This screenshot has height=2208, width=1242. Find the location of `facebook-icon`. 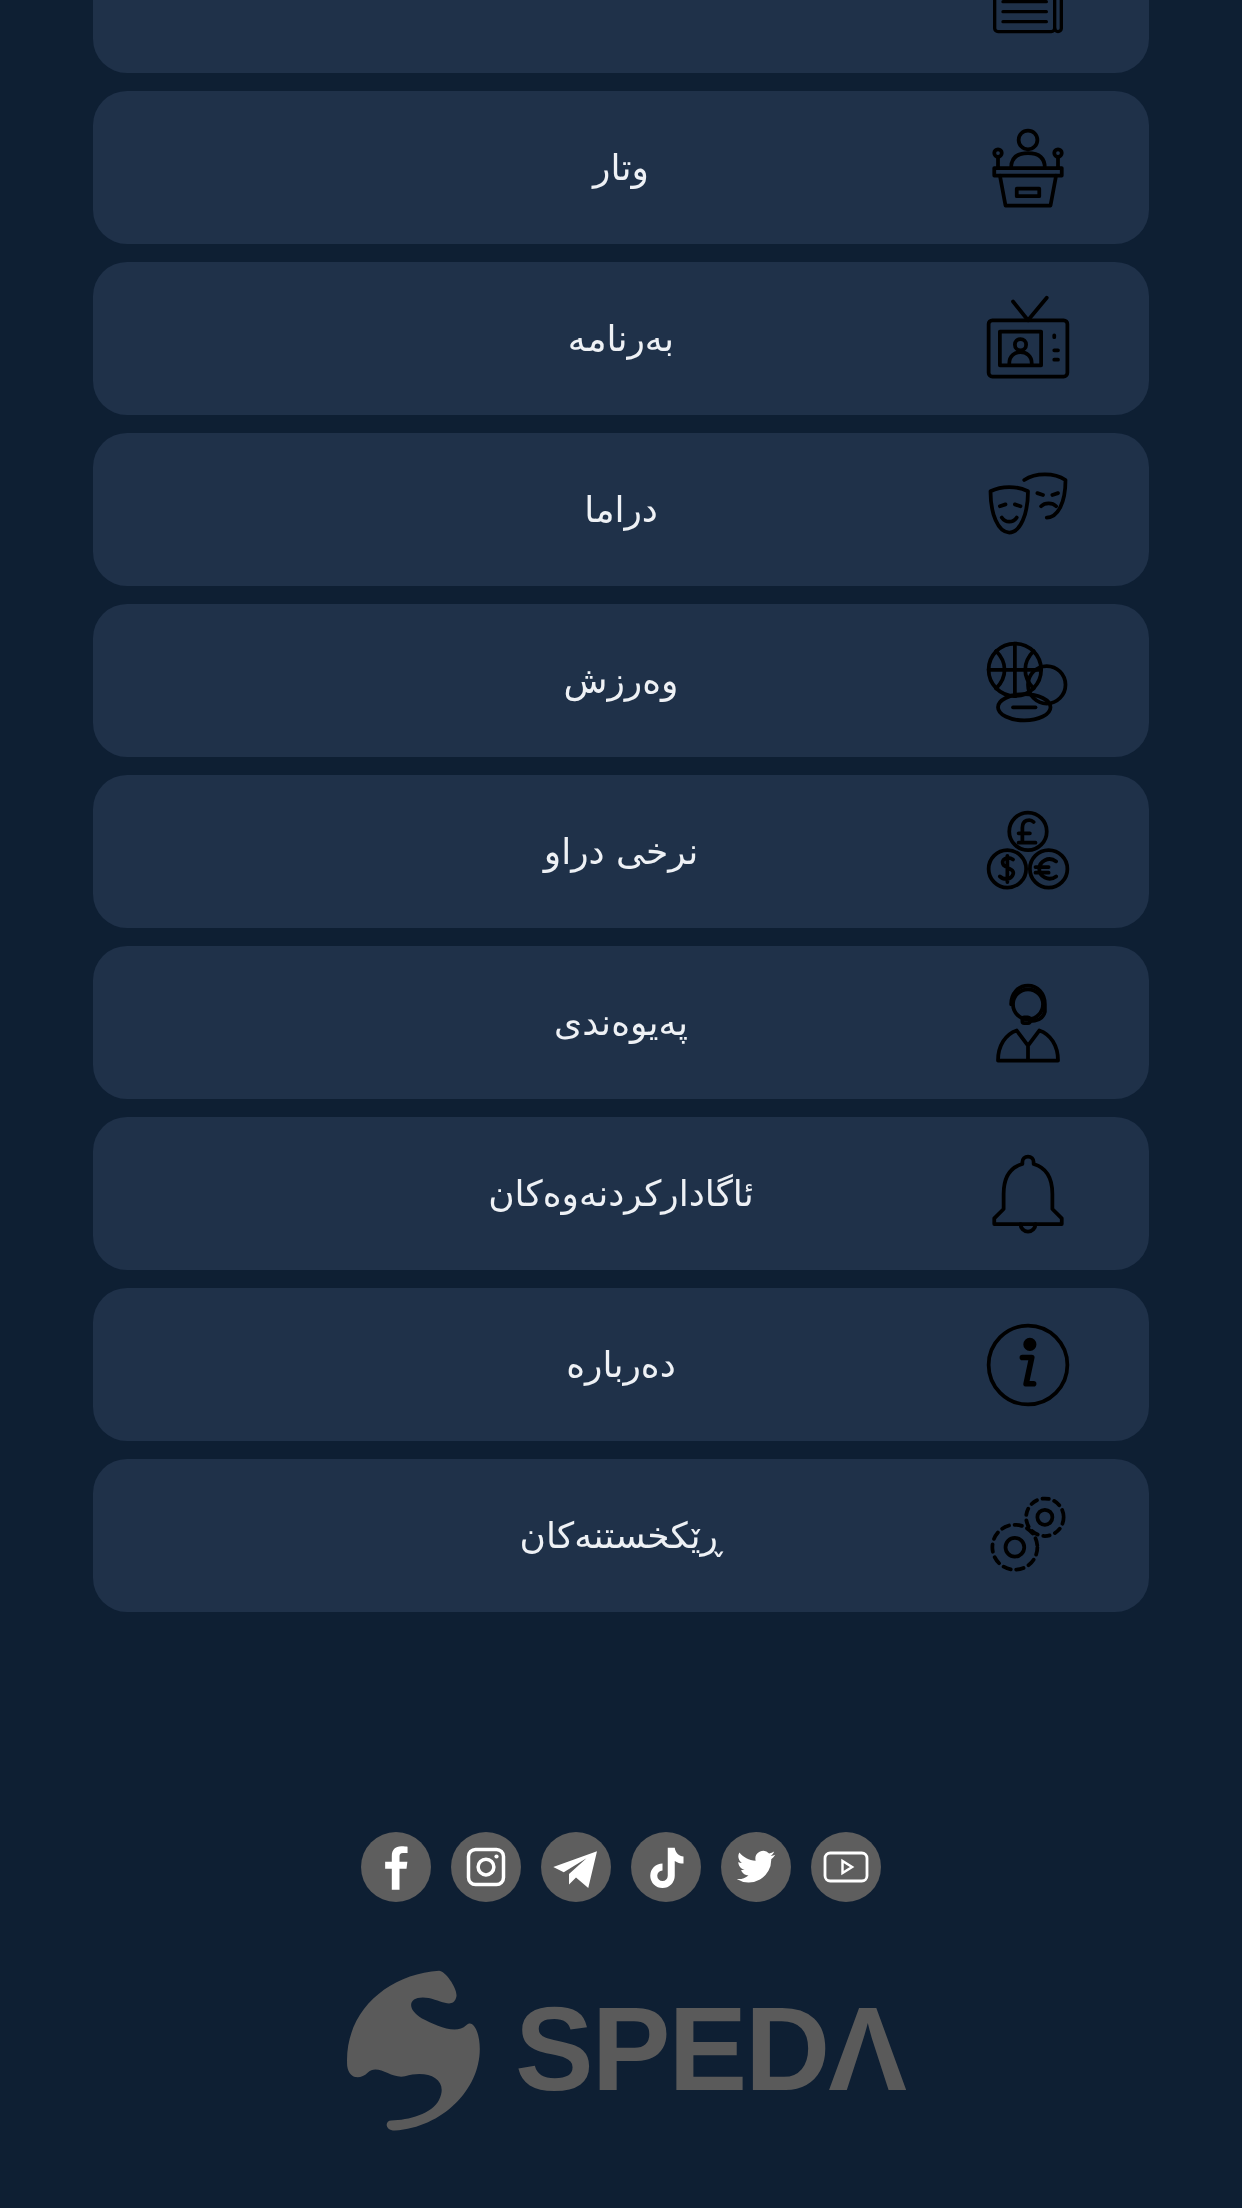

facebook-icon is located at coordinates (396, 1867).